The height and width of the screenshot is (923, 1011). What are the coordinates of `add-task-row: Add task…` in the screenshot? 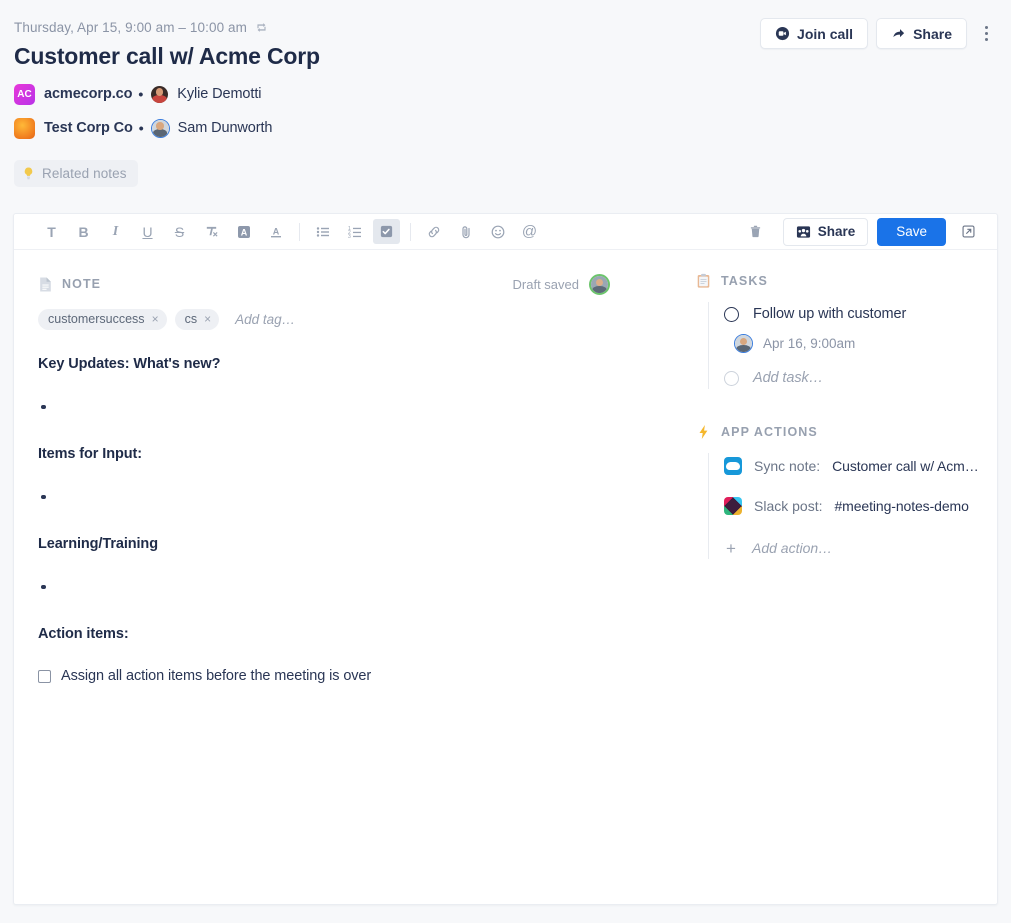 It's located at (853, 378).